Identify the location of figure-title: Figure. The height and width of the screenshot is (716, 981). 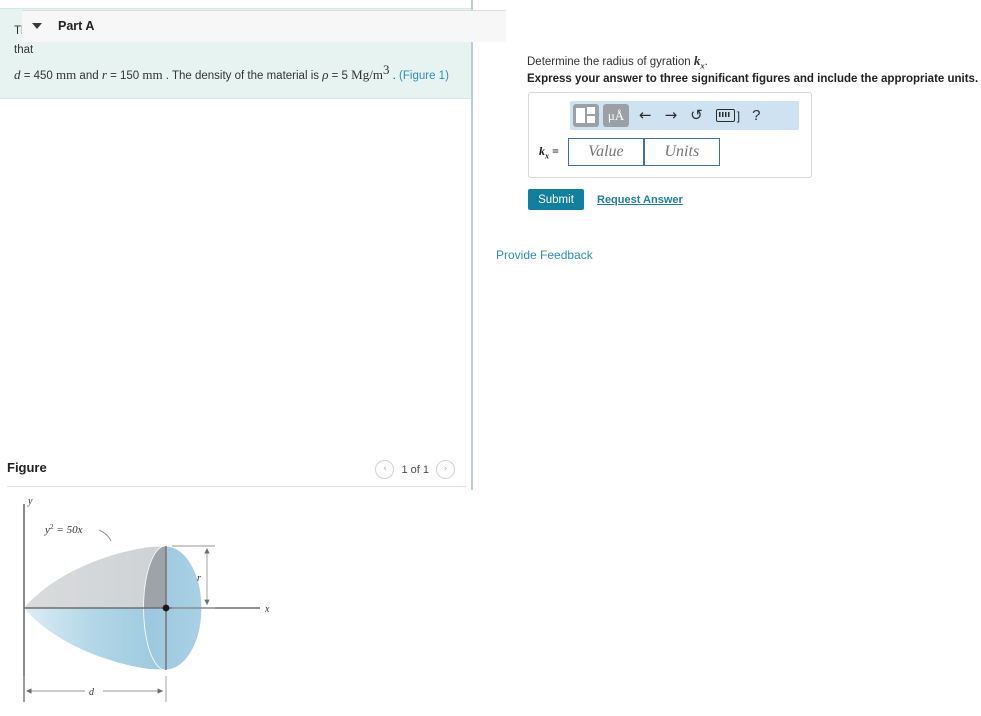
(27, 467).